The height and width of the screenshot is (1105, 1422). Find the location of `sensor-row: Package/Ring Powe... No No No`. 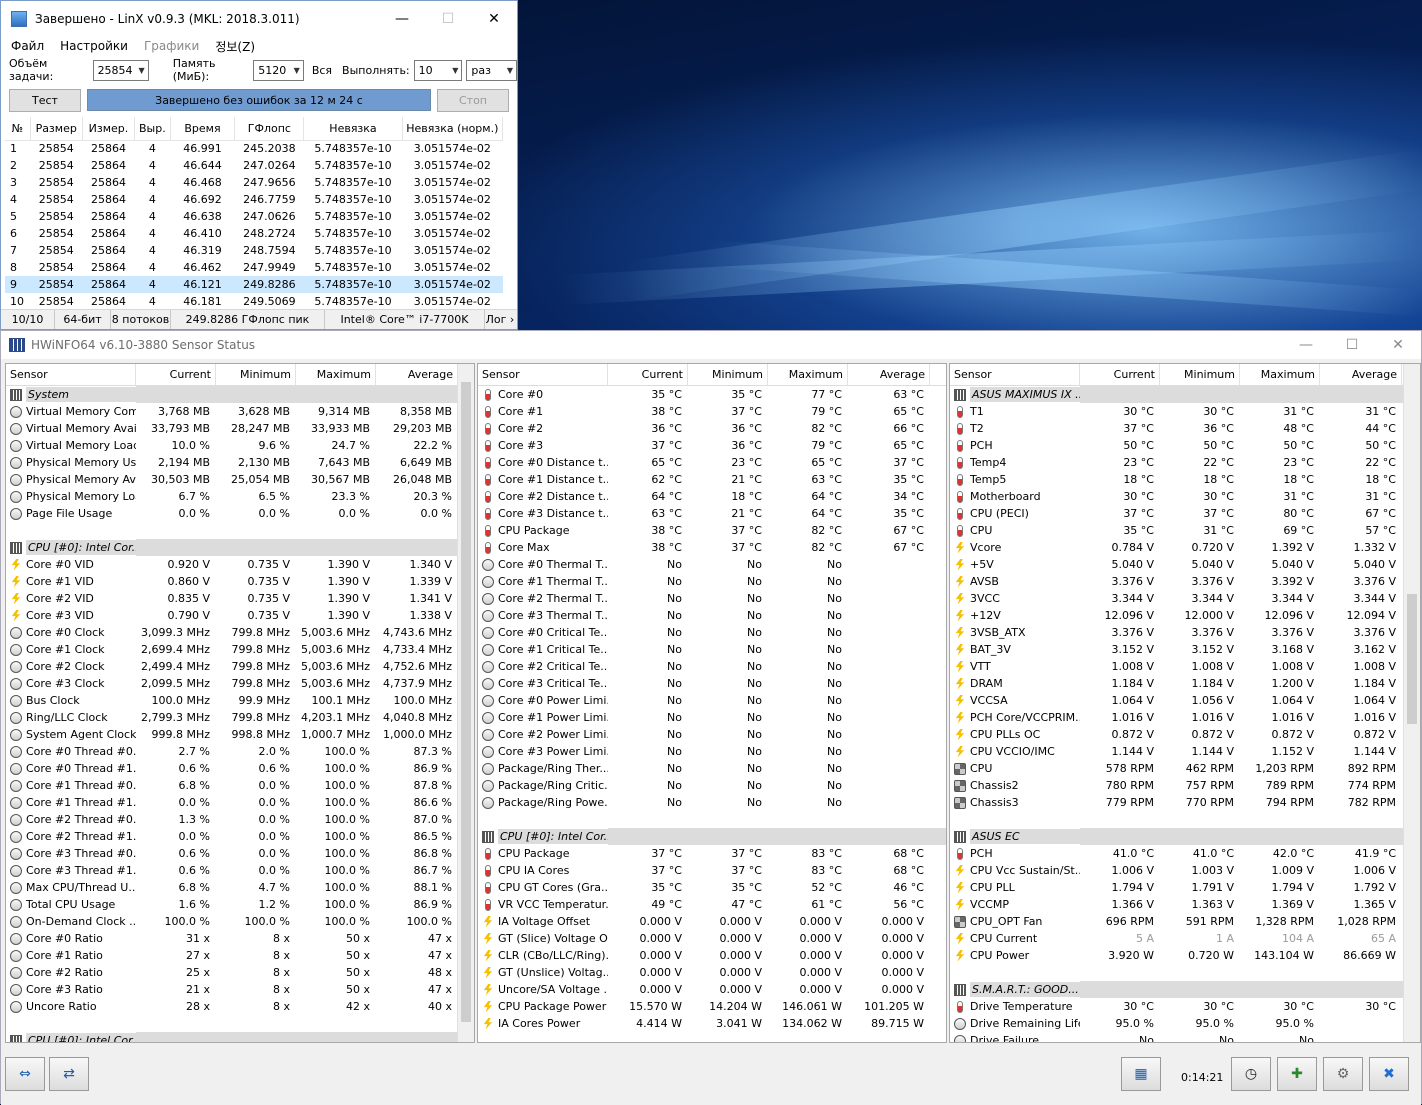

sensor-row: Package/Ring Powe... No No No is located at coordinates (712, 802).